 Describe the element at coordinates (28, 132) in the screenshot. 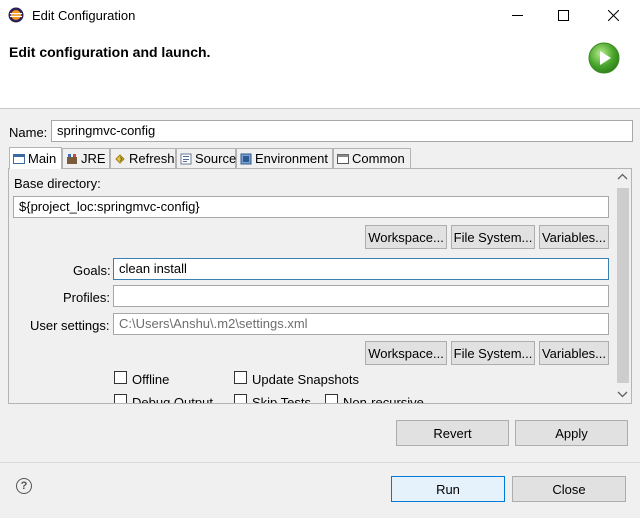

I see `name-label: Name:` at that location.